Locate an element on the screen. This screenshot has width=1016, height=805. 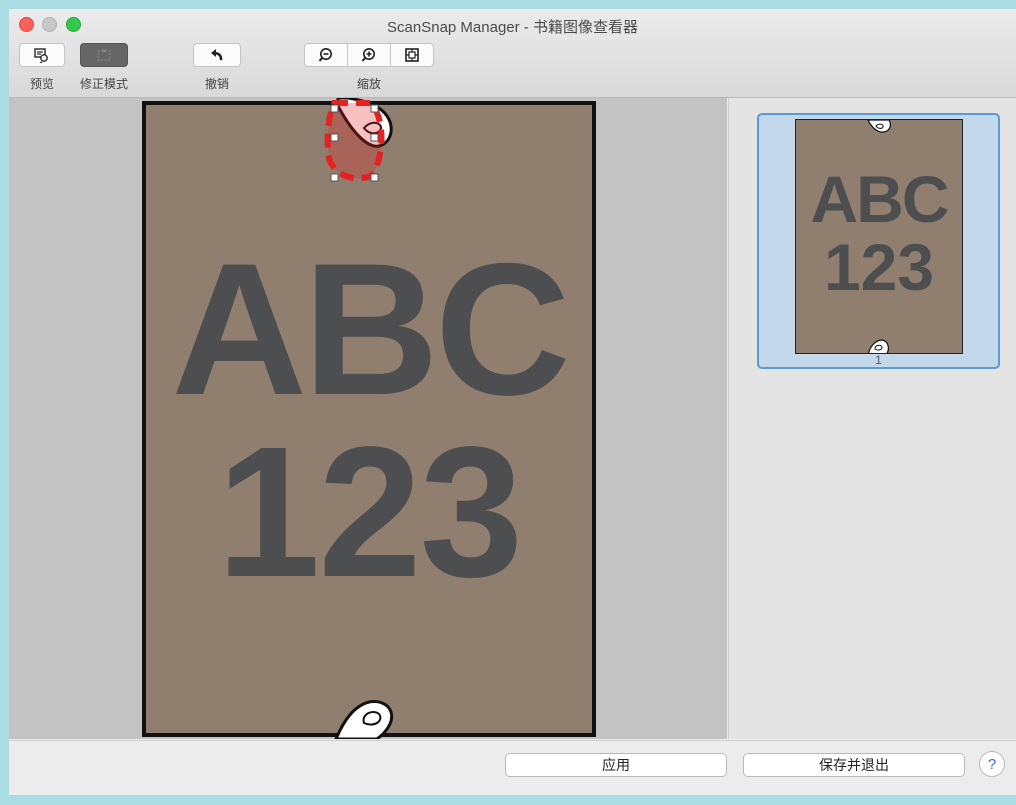
finger-bottom-icon is located at coordinates (363, 719).